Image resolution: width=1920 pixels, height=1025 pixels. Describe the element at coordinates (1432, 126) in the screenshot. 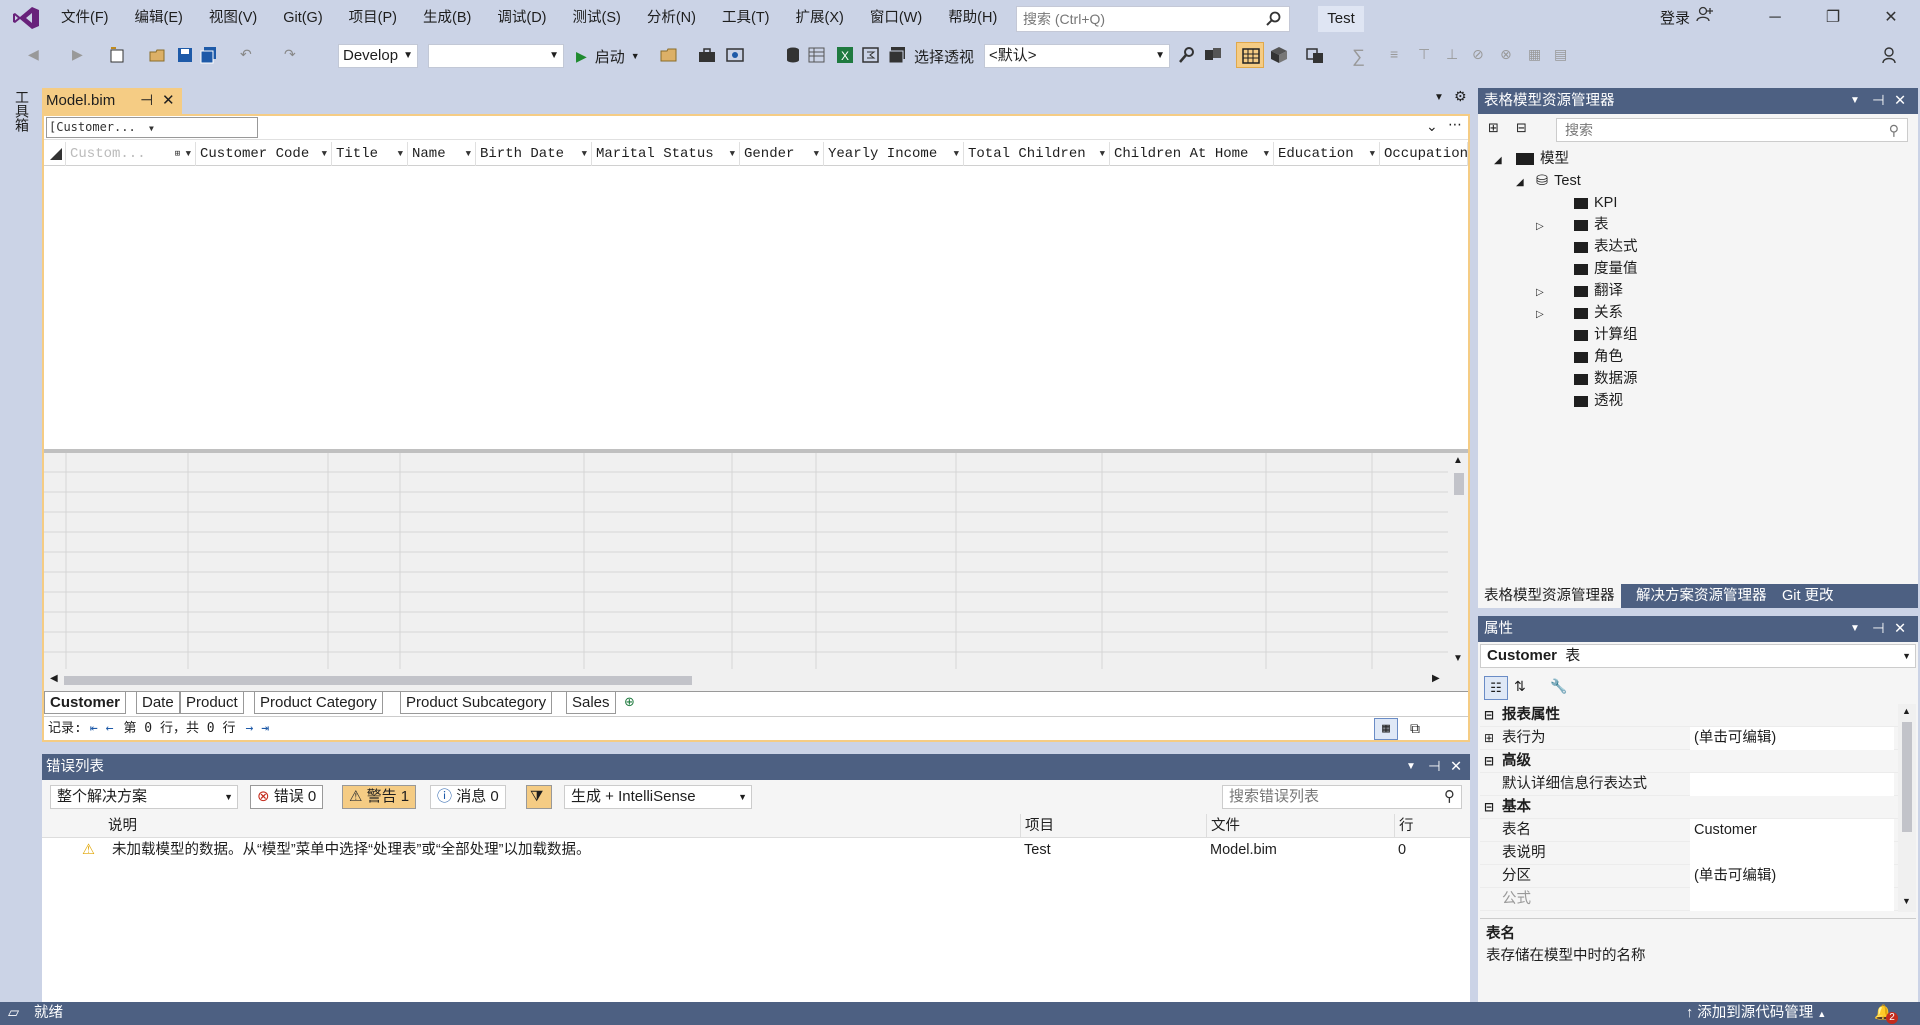

I see `expand-formula-icon: ⌄` at that location.